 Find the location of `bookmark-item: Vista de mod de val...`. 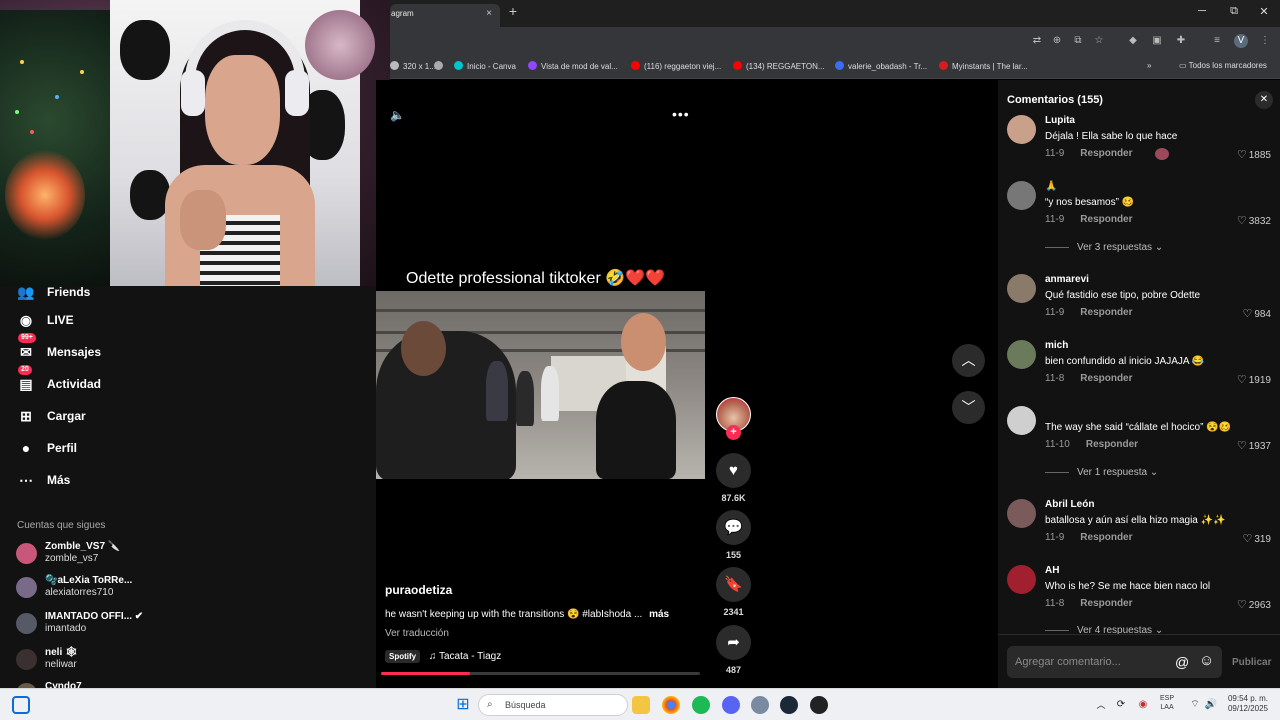

bookmark-item: Vista de mod de val... is located at coordinates (573, 66).